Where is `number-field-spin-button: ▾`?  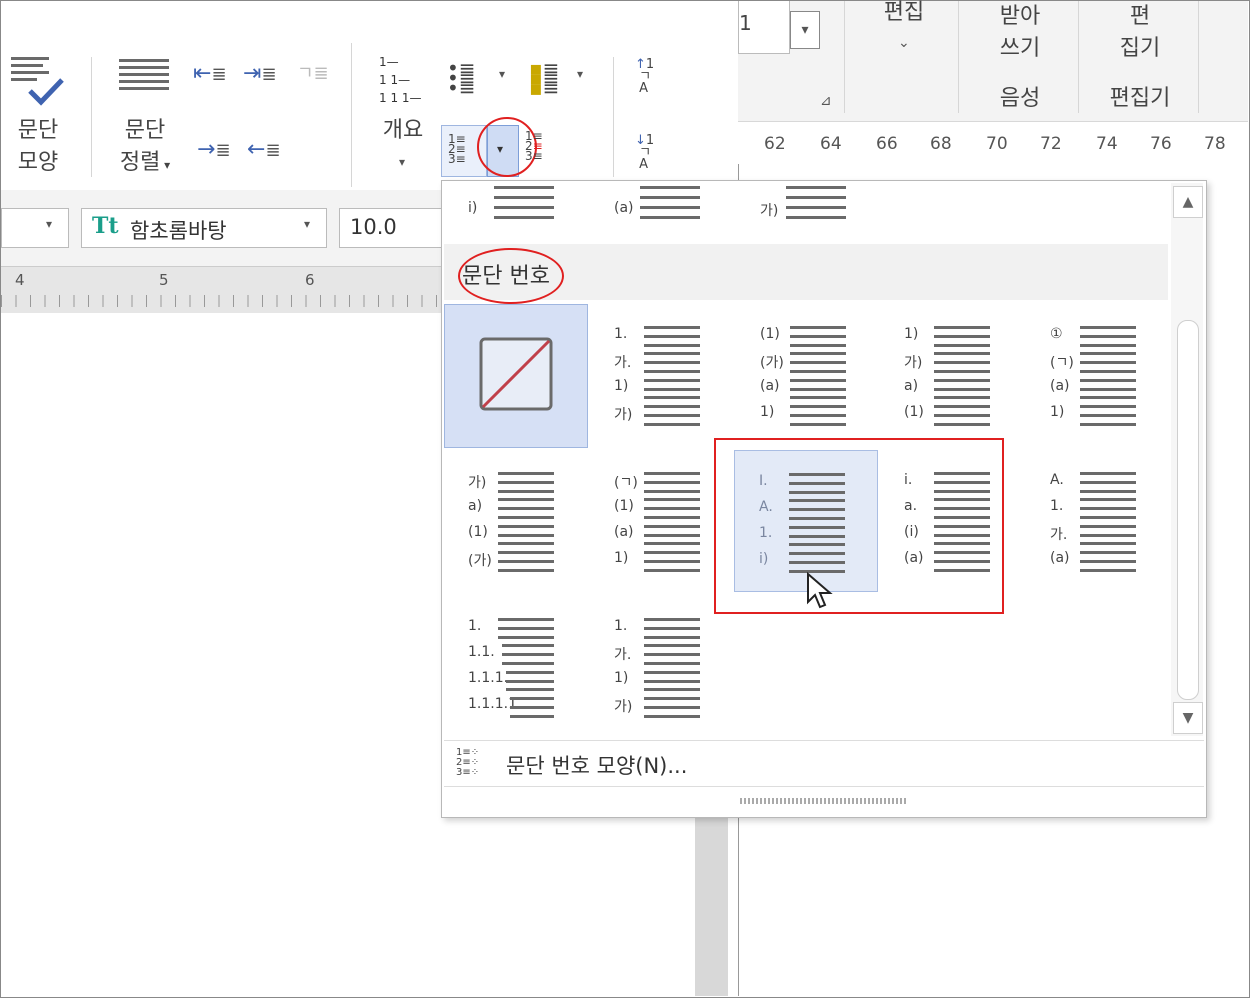 number-field-spin-button: ▾ is located at coordinates (805, 30).